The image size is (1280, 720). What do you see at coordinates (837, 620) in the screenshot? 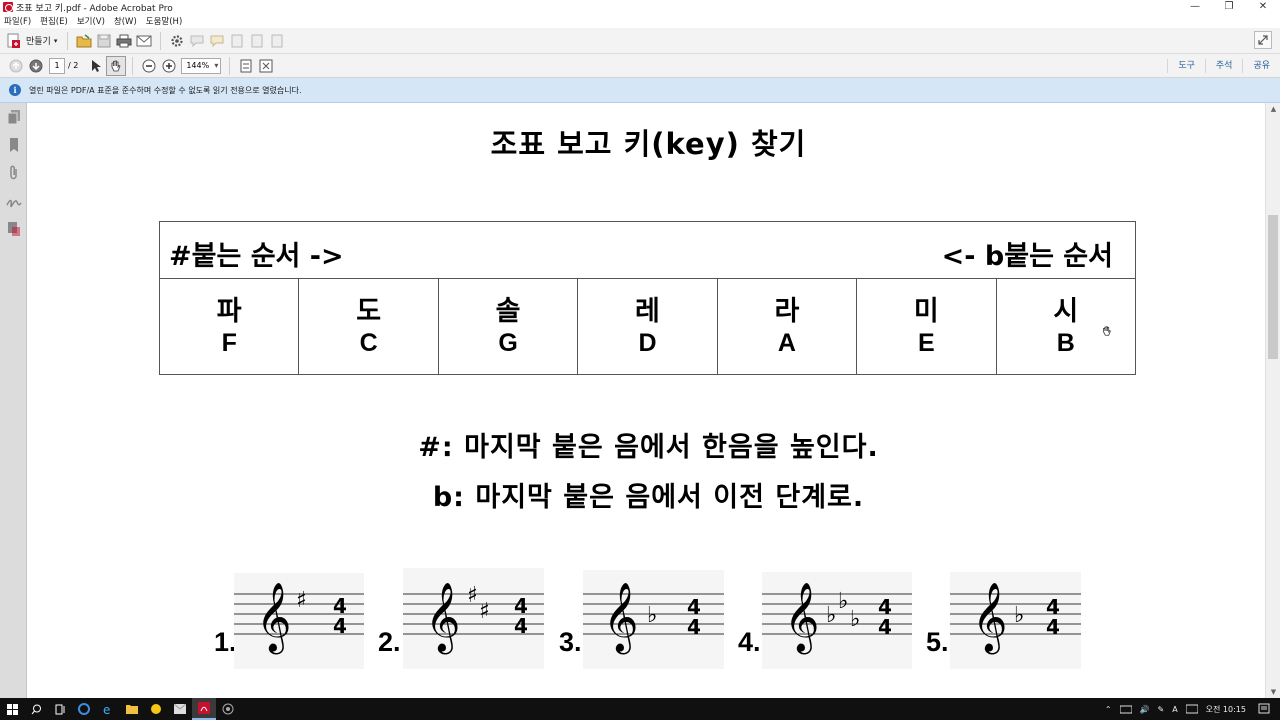
I see `key-signature-staff: 𝄞 ♭ ♭ ♭ 4 4` at bounding box center [837, 620].